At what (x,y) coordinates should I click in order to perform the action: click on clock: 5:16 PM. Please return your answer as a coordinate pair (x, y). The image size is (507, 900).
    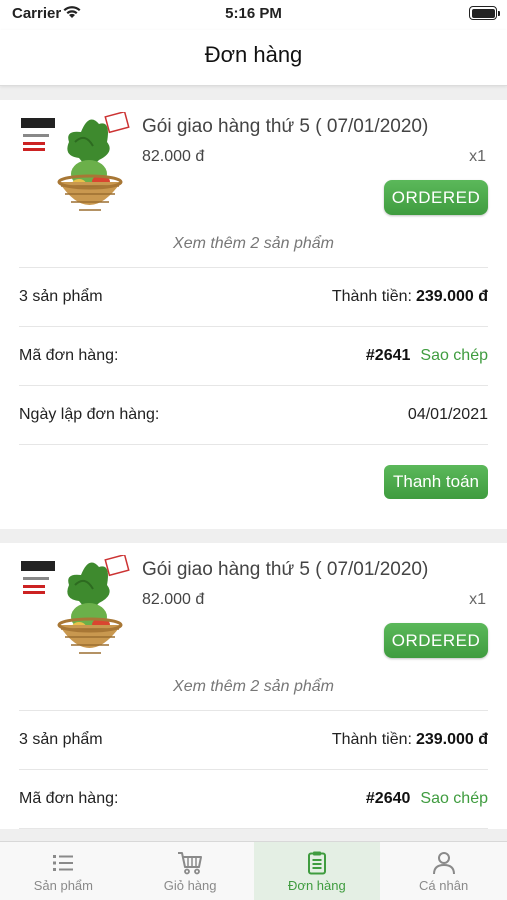
    Looking at the image, I should click on (253, 13).